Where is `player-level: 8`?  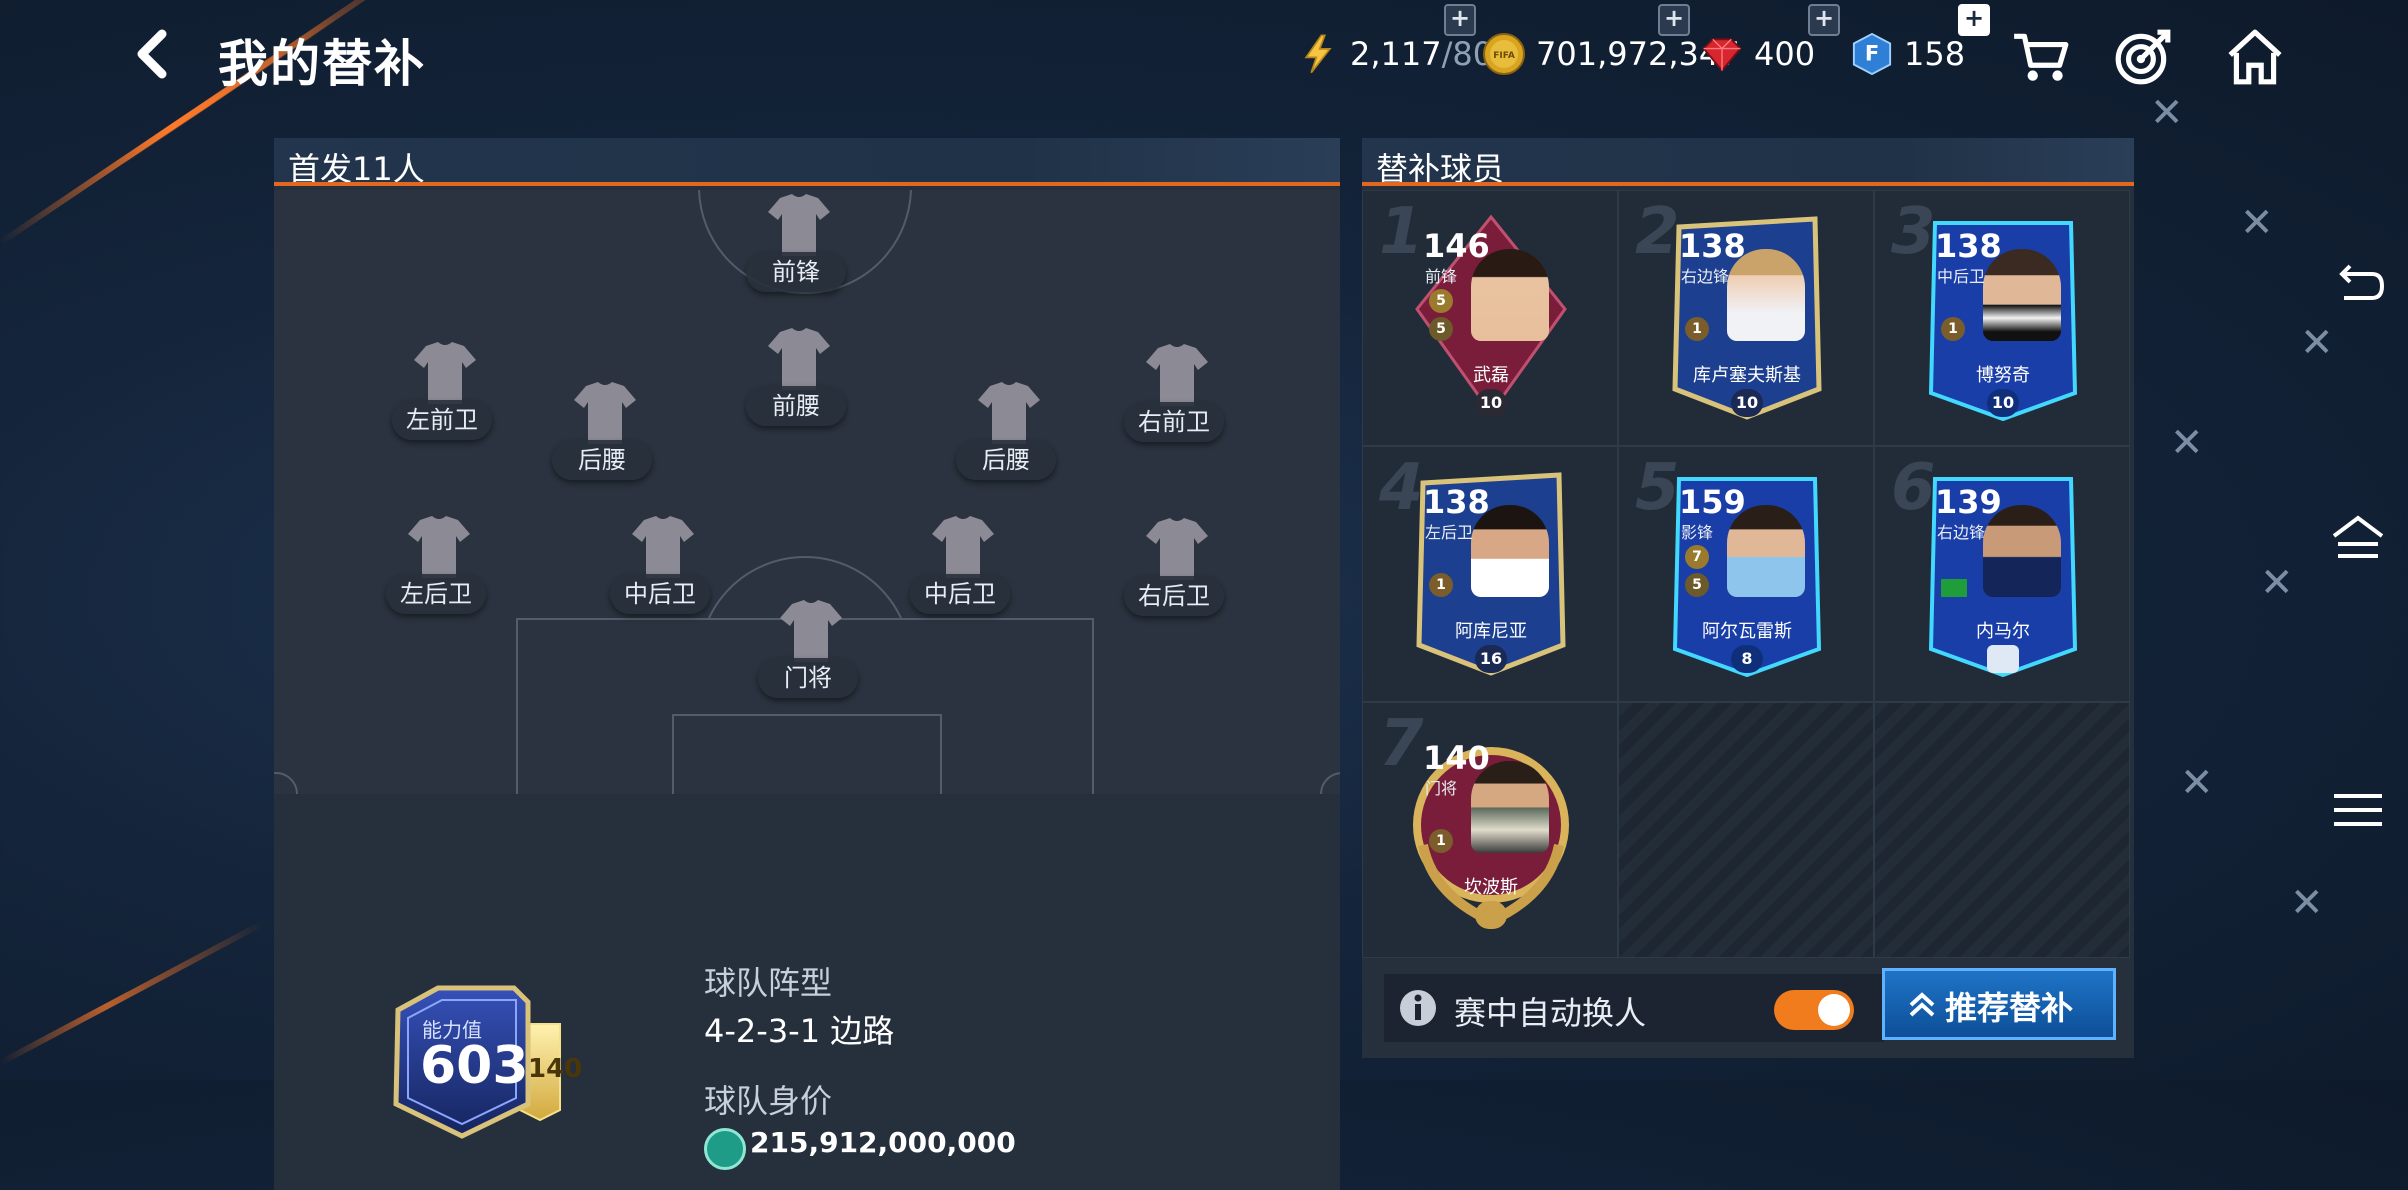 player-level: 8 is located at coordinates (1747, 659).